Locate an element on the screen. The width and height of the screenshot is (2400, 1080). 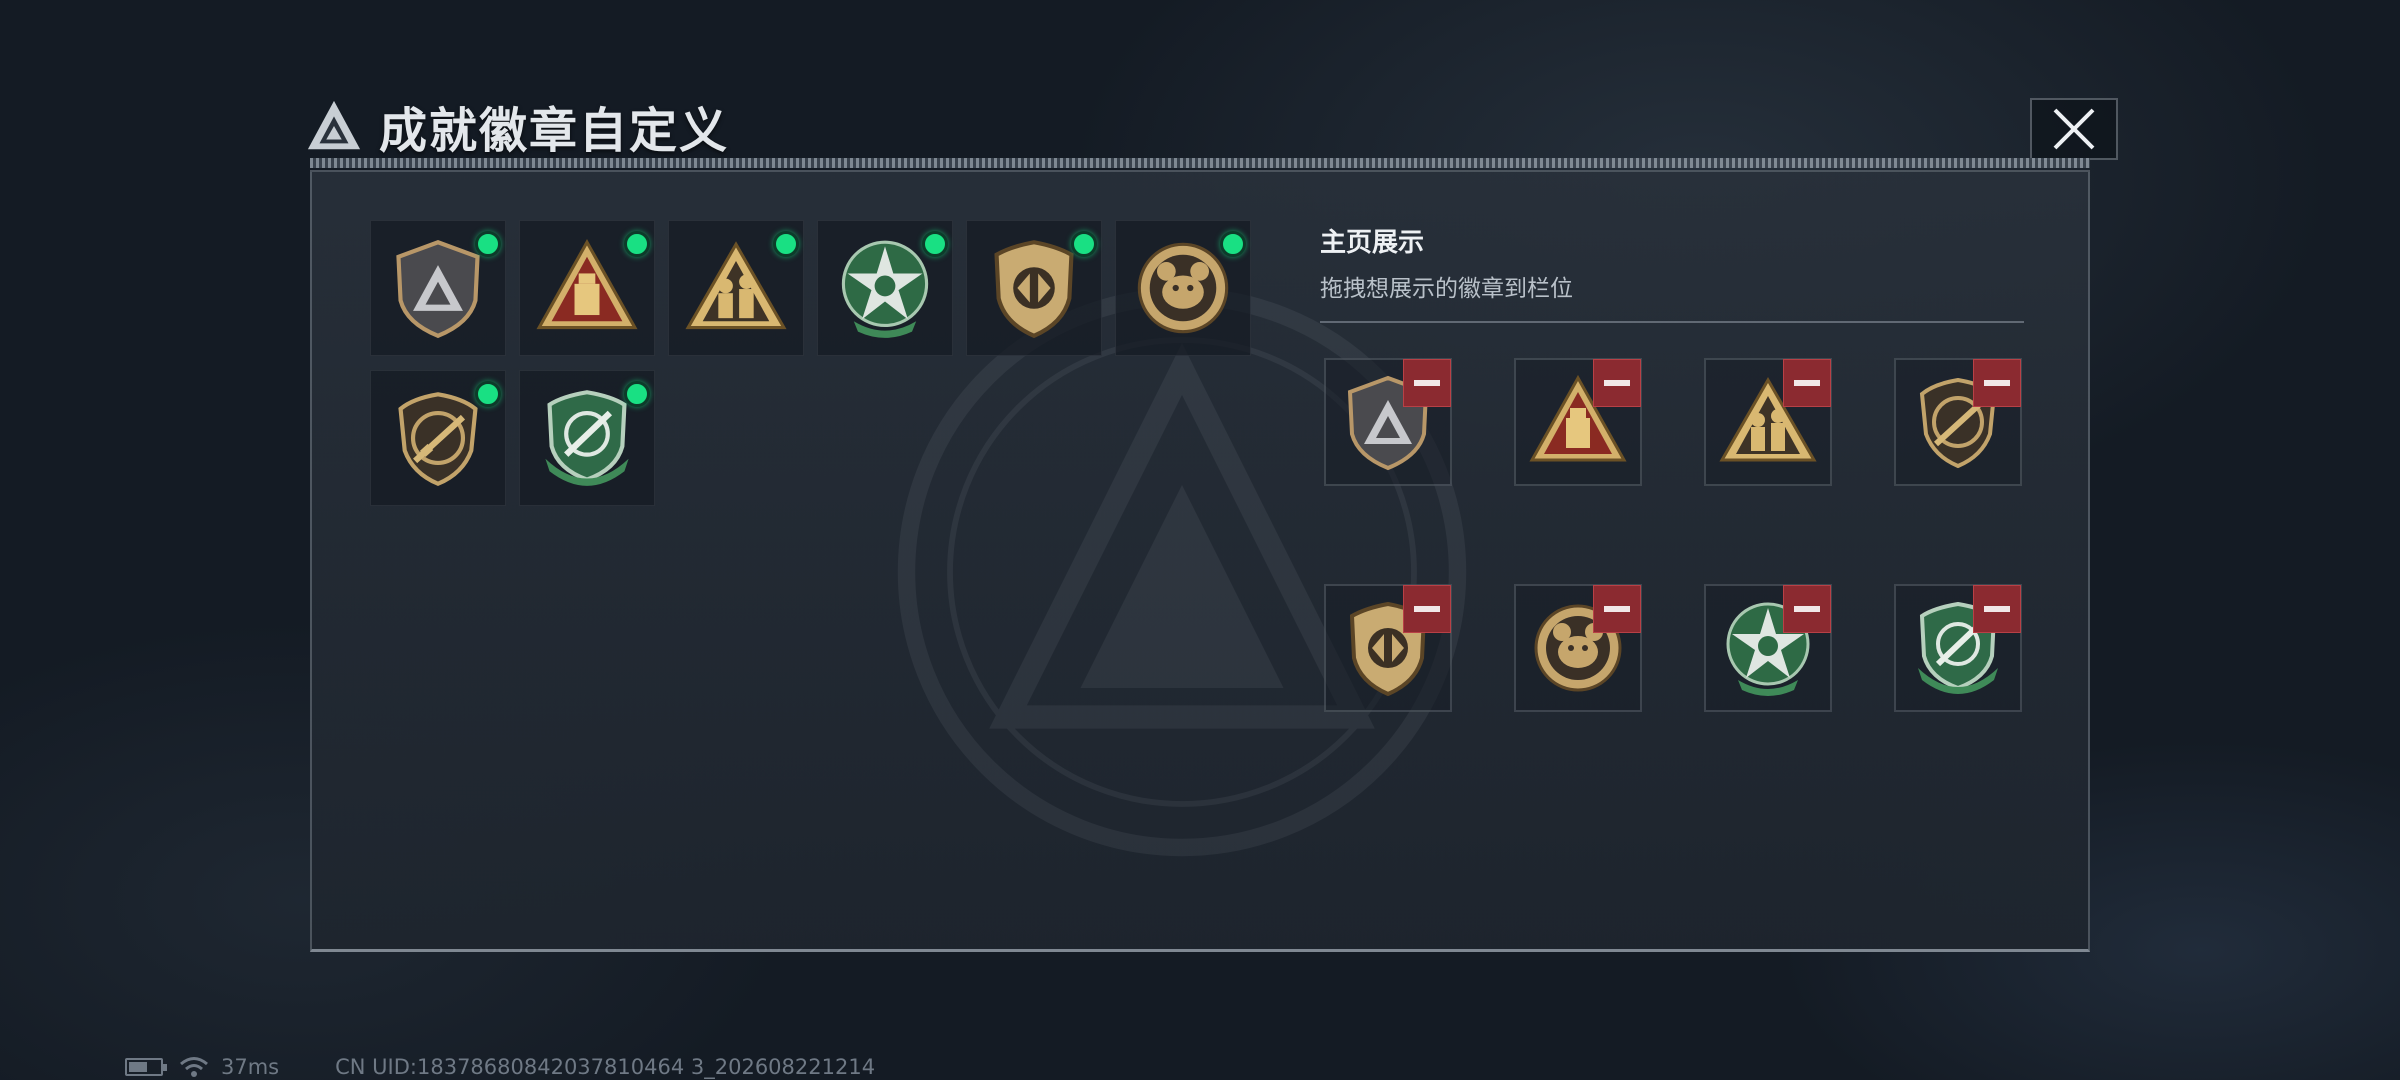
gold-triangle-soldiers-badge-icon is located at coordinates (736, 285).